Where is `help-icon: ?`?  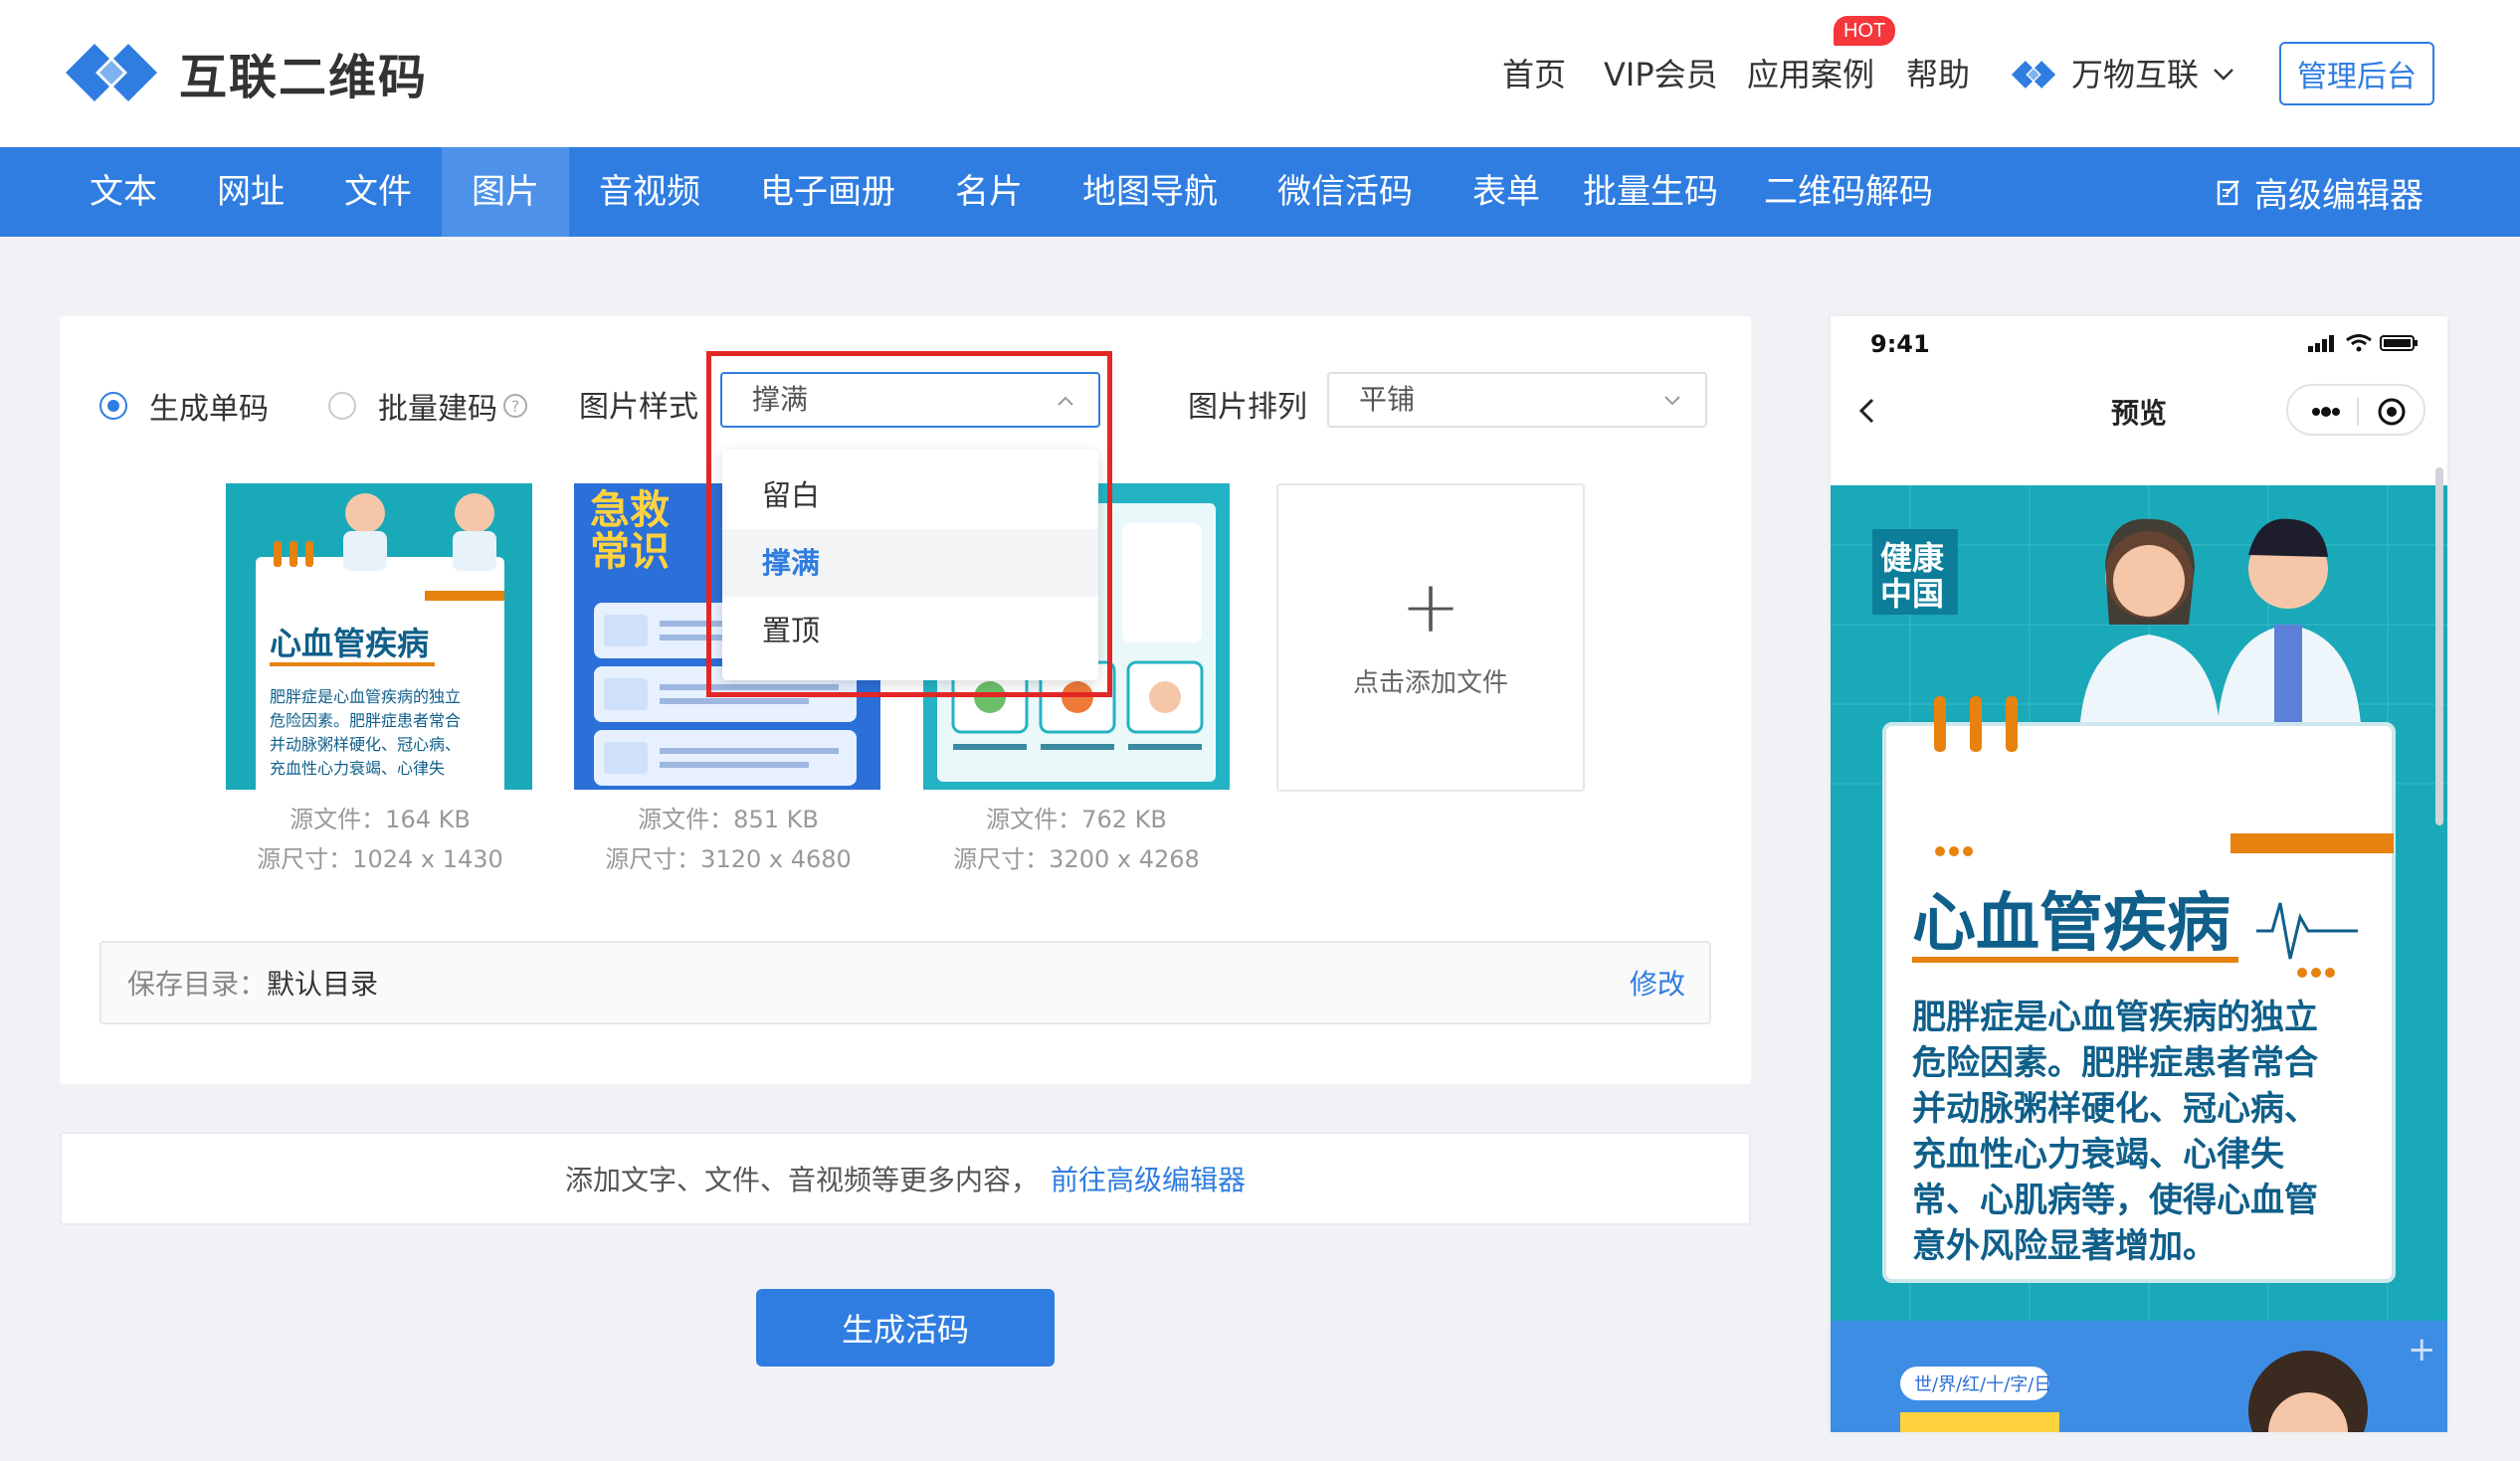
help-icon: ? is located at coordinates (515, 406).